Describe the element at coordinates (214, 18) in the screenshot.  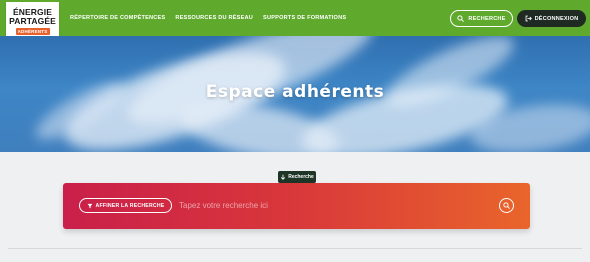
I see `nav-item-ressources: RESSOURCES DU RÉSEAU` at that location.